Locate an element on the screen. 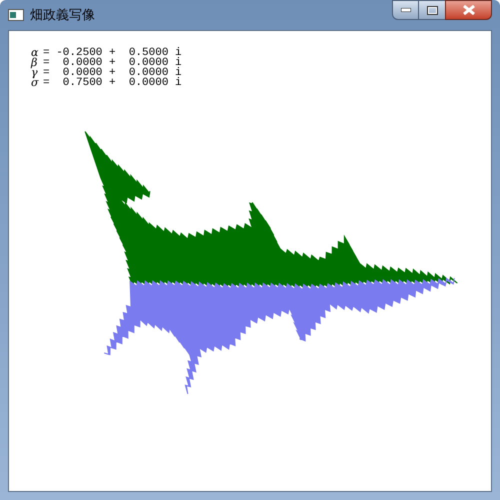 The height and width of the screenshot is (500, 500). parameter-symbol: σ is located at coordinates (35, 83).